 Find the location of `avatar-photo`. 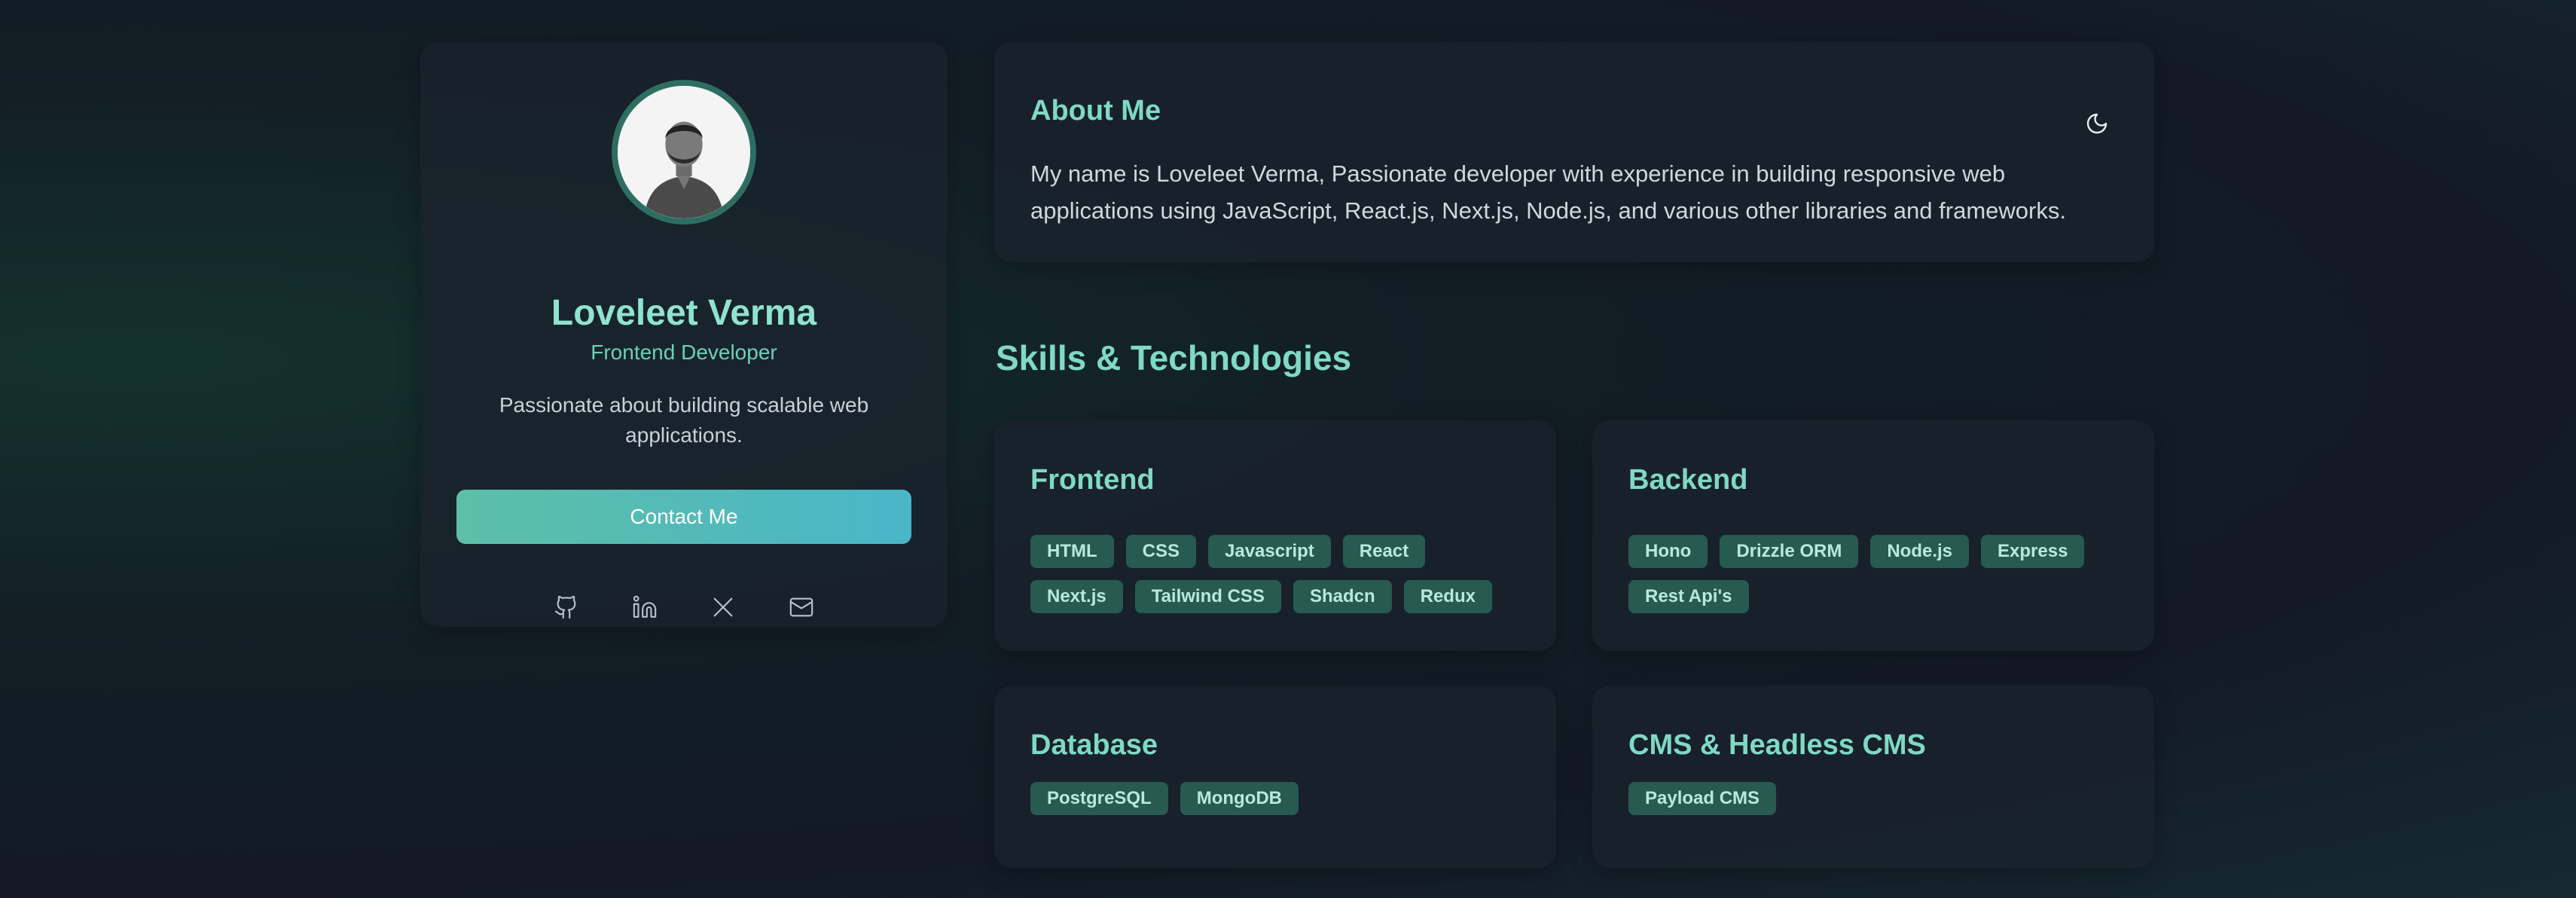

avatar-photo is located at coordinates (684, 152).